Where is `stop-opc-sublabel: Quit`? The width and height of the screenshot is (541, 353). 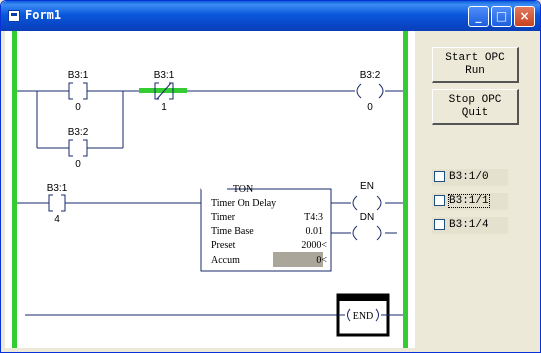
stop-opc-sublabel: Quit is located at coordinates (475, 113).